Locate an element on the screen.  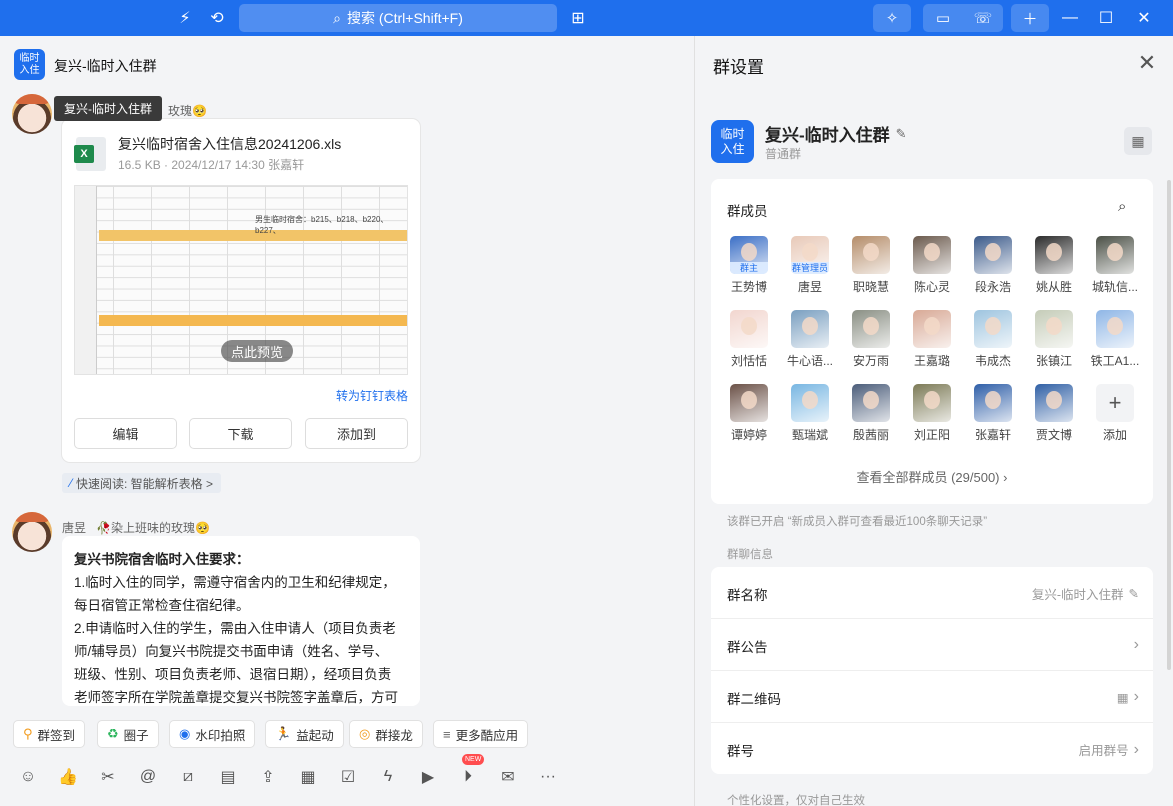
thumbs-up-icon: 👍 is located at coordinates (68, 777).